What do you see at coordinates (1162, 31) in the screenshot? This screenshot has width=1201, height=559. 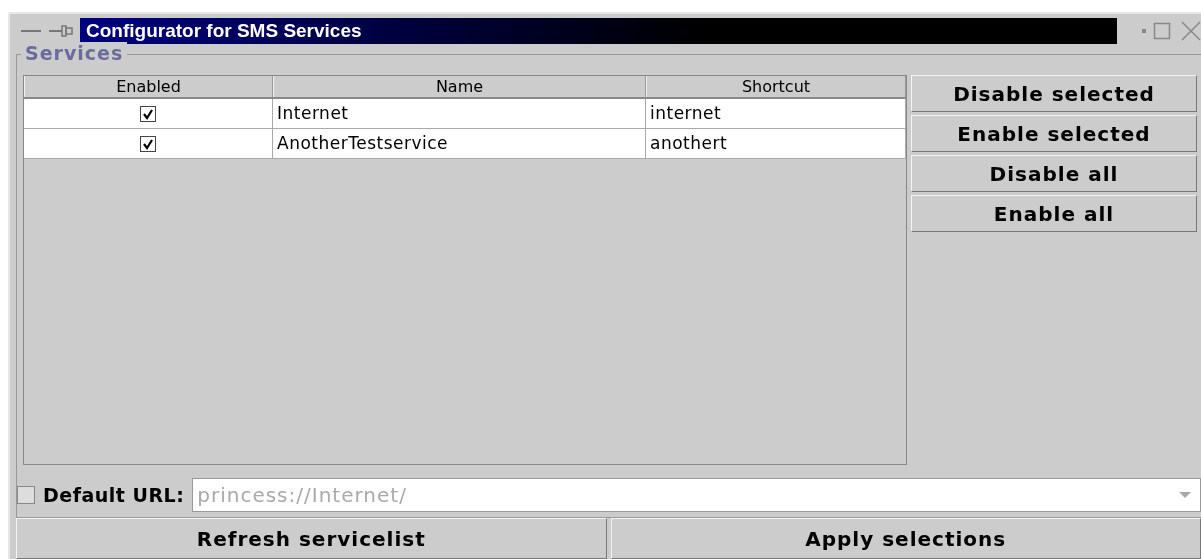 I see `maximize-icon` at bounding box center [1162, 31].